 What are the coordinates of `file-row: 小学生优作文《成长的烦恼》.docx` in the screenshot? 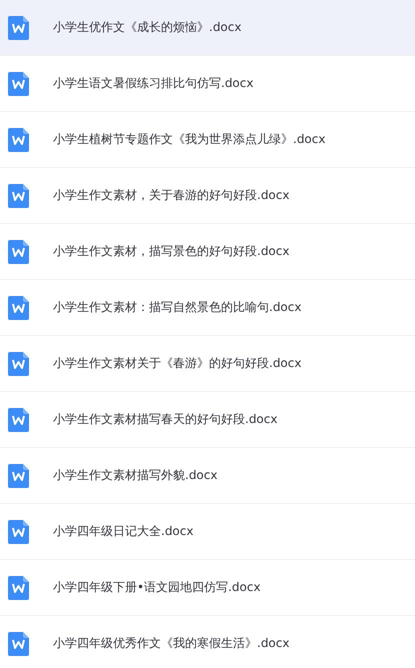 It's located at (207, 28).